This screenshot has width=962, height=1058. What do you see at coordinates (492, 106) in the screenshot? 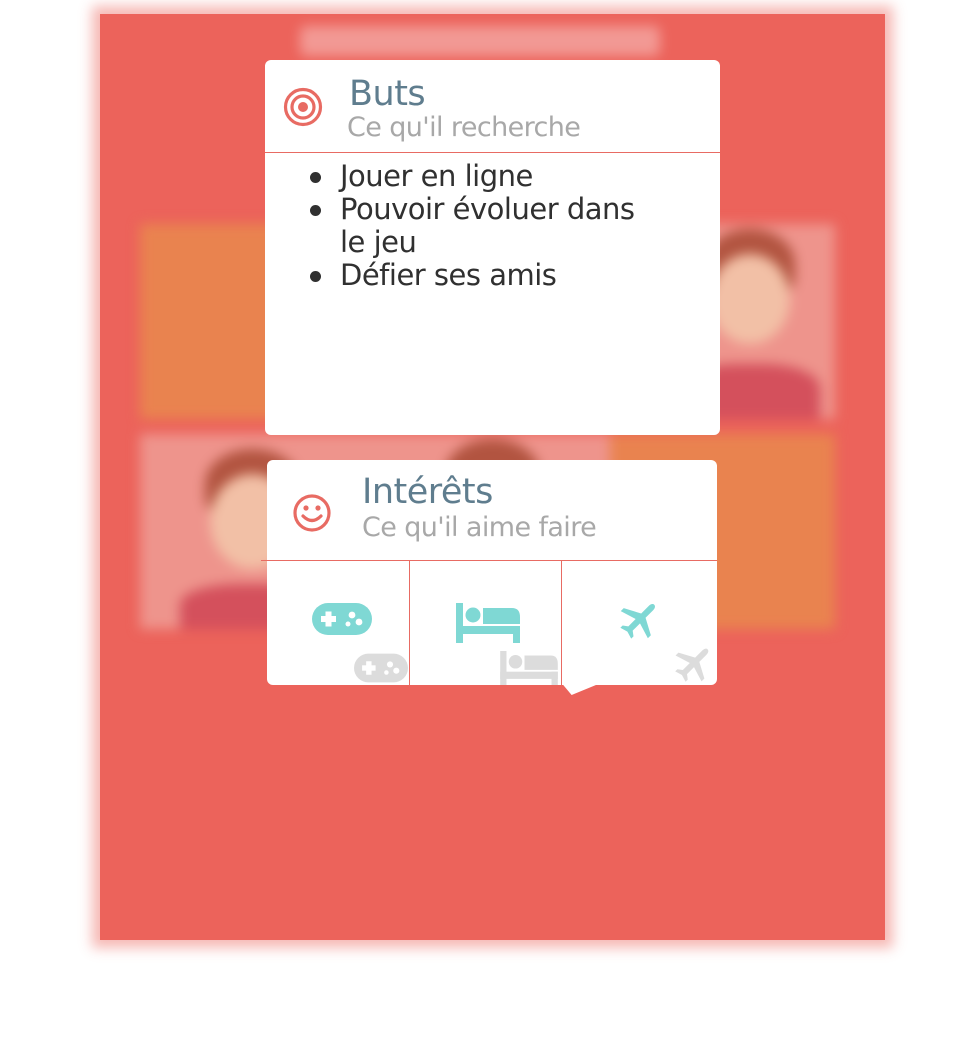
I see `goals-card-header: Buts Ce qu'il recherche` at bounding box center [492, 106].